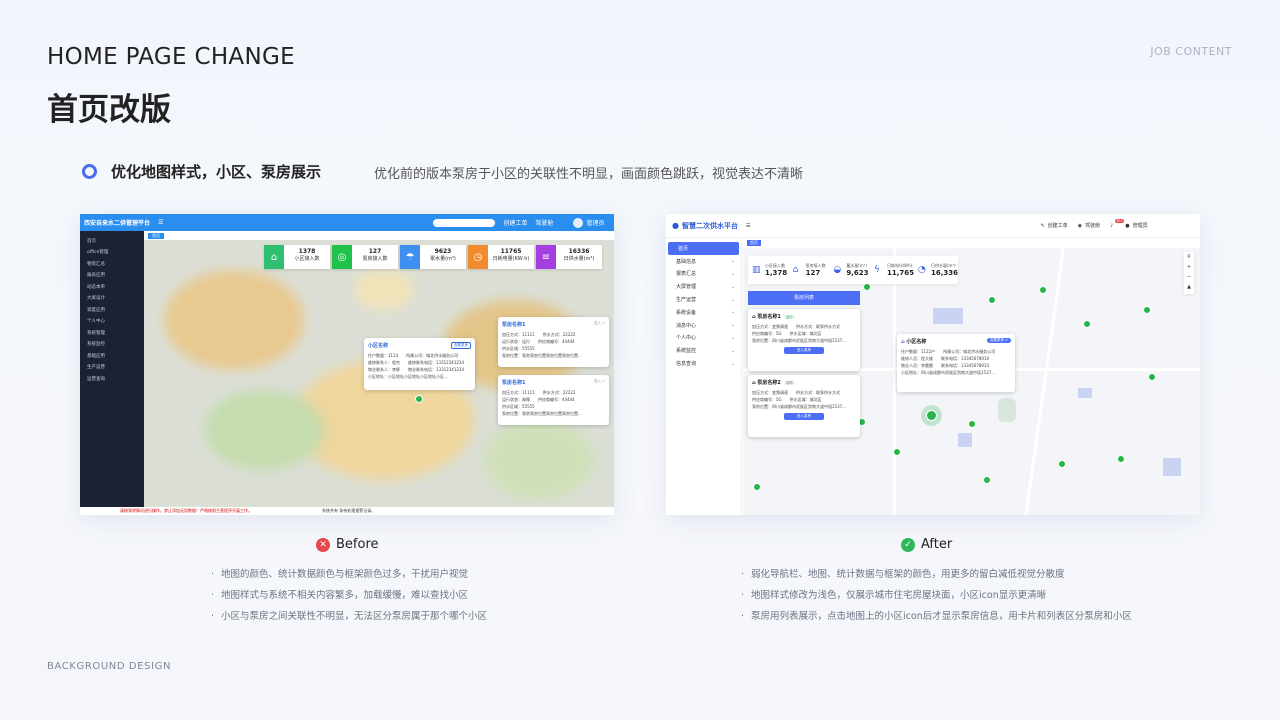 Image resolution: width=1280 pixels, height=720 pixels. Describe the element at coordinates (578, 222) in the screenshot. I see `avatar` at that location.